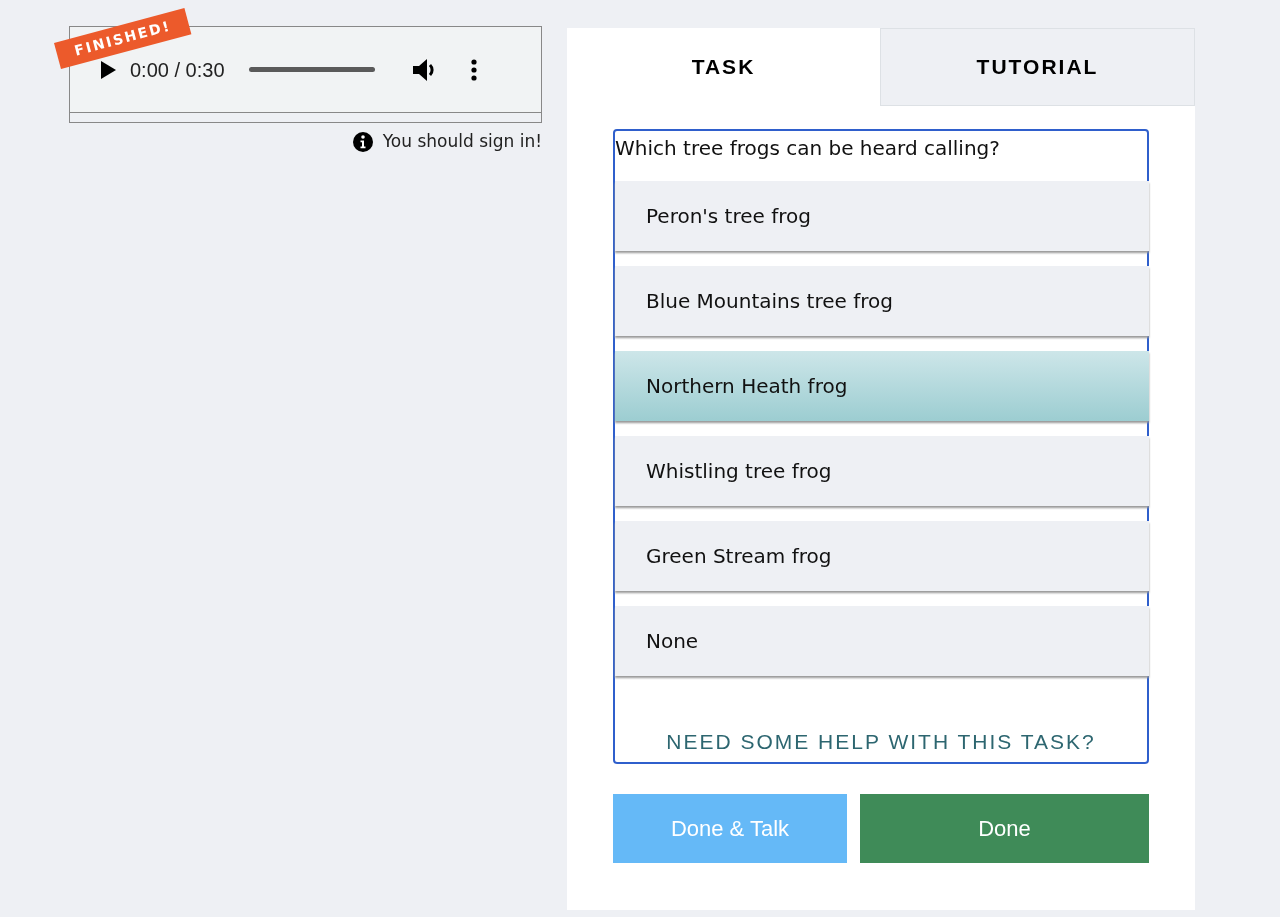 The image size is (1280, 917). Describe the element at coordinates (462, 141) in the screenshot. I see `sign-in-notice: You should sign in!` at that location.